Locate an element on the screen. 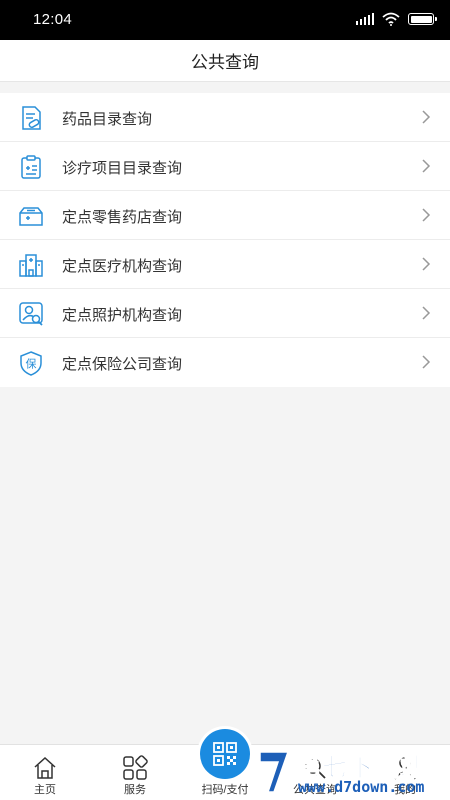  page-title: 公共查询 is located at coordinates (225, 62).